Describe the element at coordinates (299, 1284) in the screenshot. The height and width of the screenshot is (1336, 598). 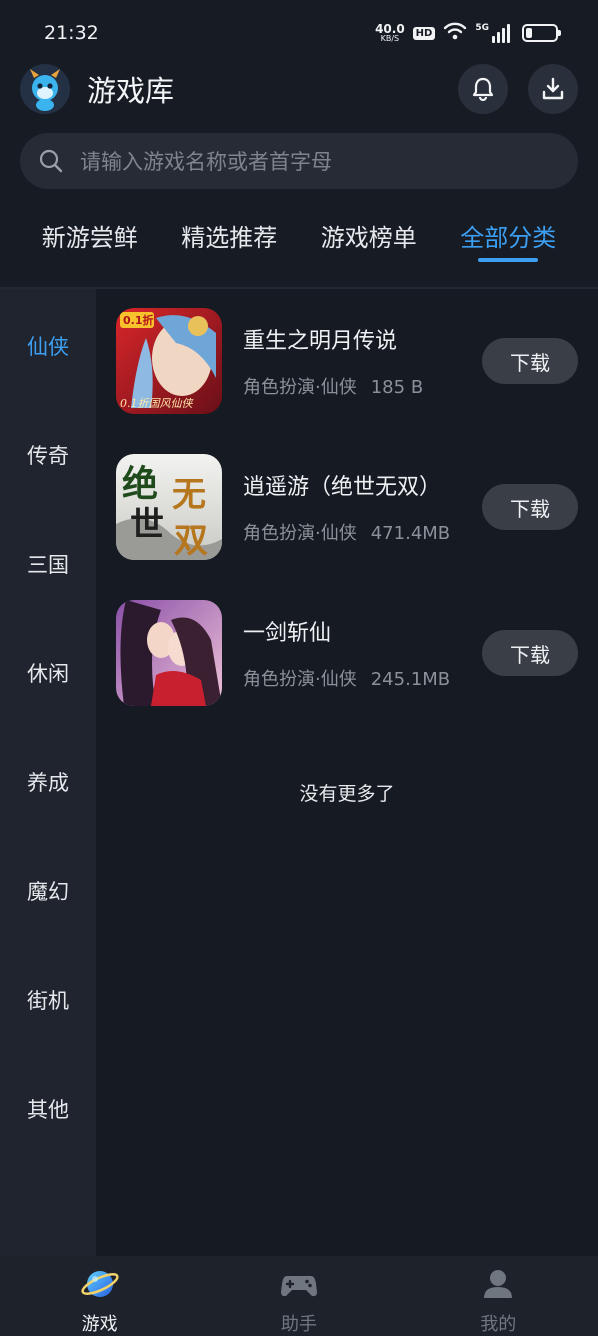
I see `gamepad-icon` at that location.